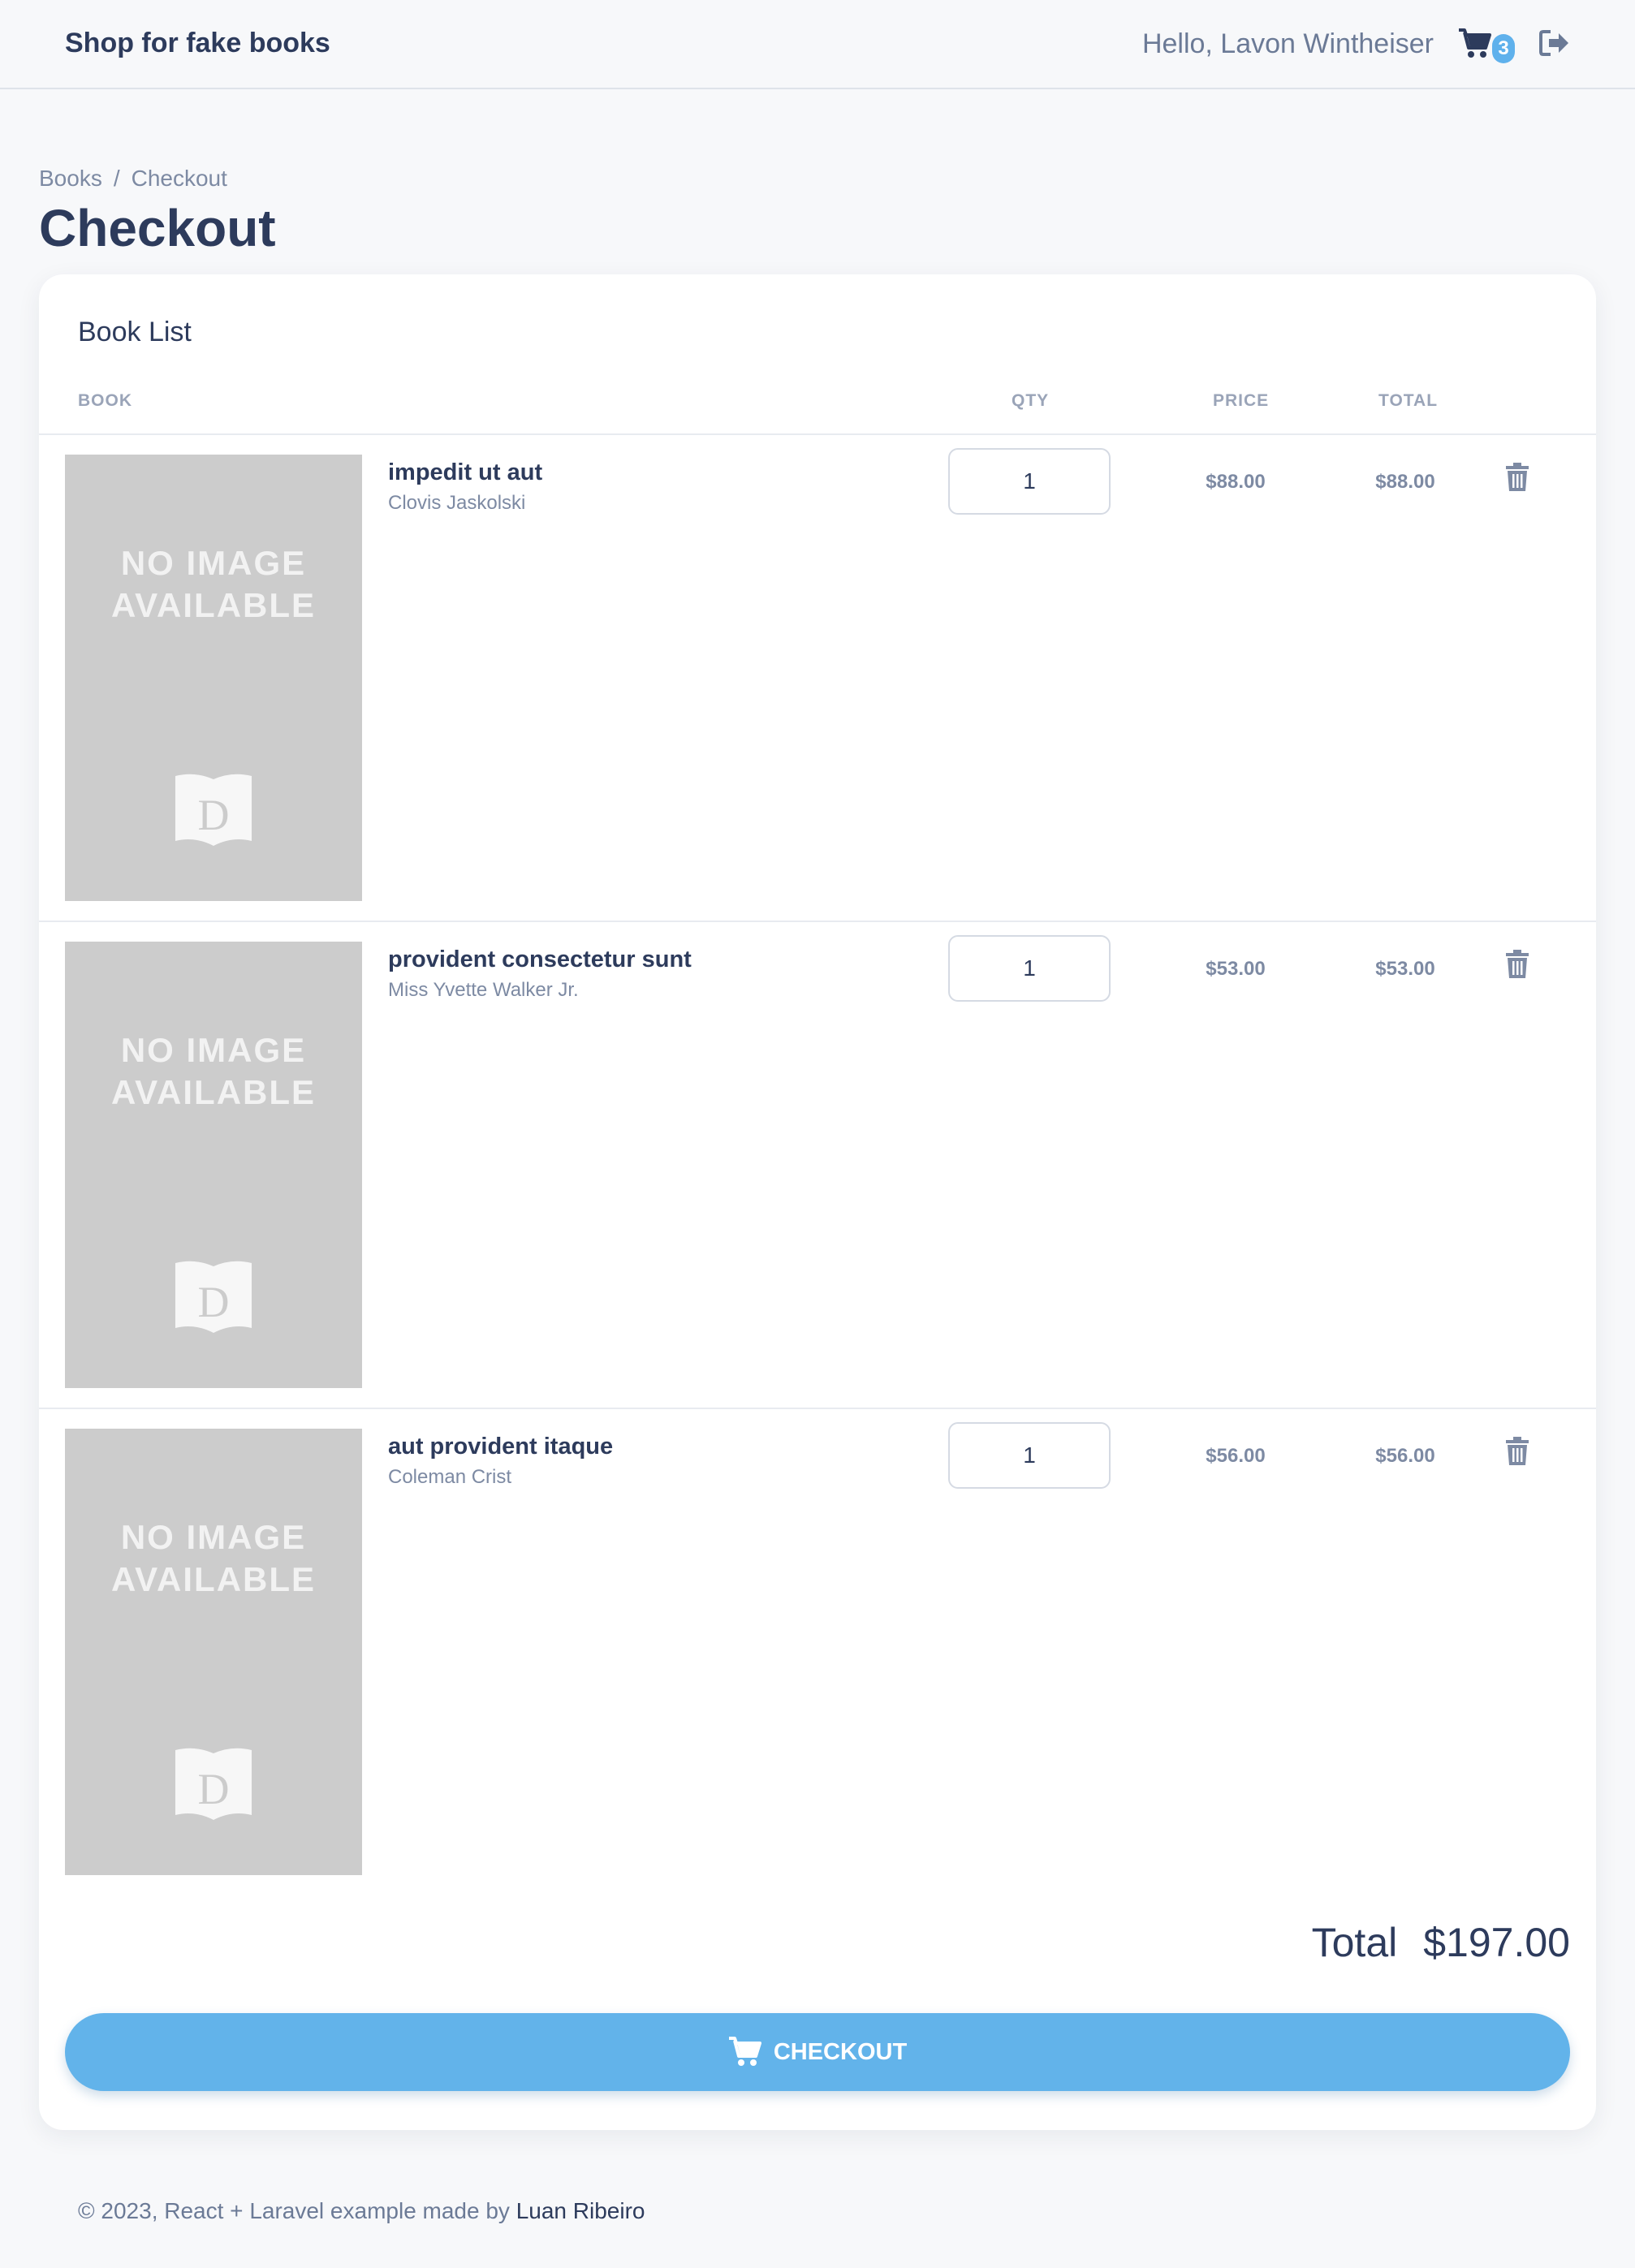  I want to click on book-title: provident consectetur sunt, so click(540, 959).